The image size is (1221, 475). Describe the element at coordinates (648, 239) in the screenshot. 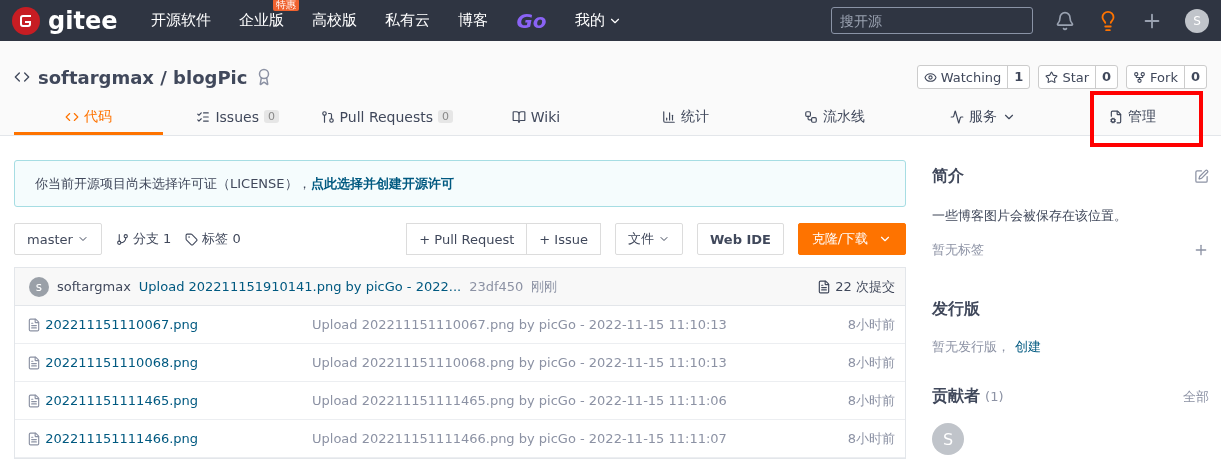

I see `file-menu-button: 文件` at that location.